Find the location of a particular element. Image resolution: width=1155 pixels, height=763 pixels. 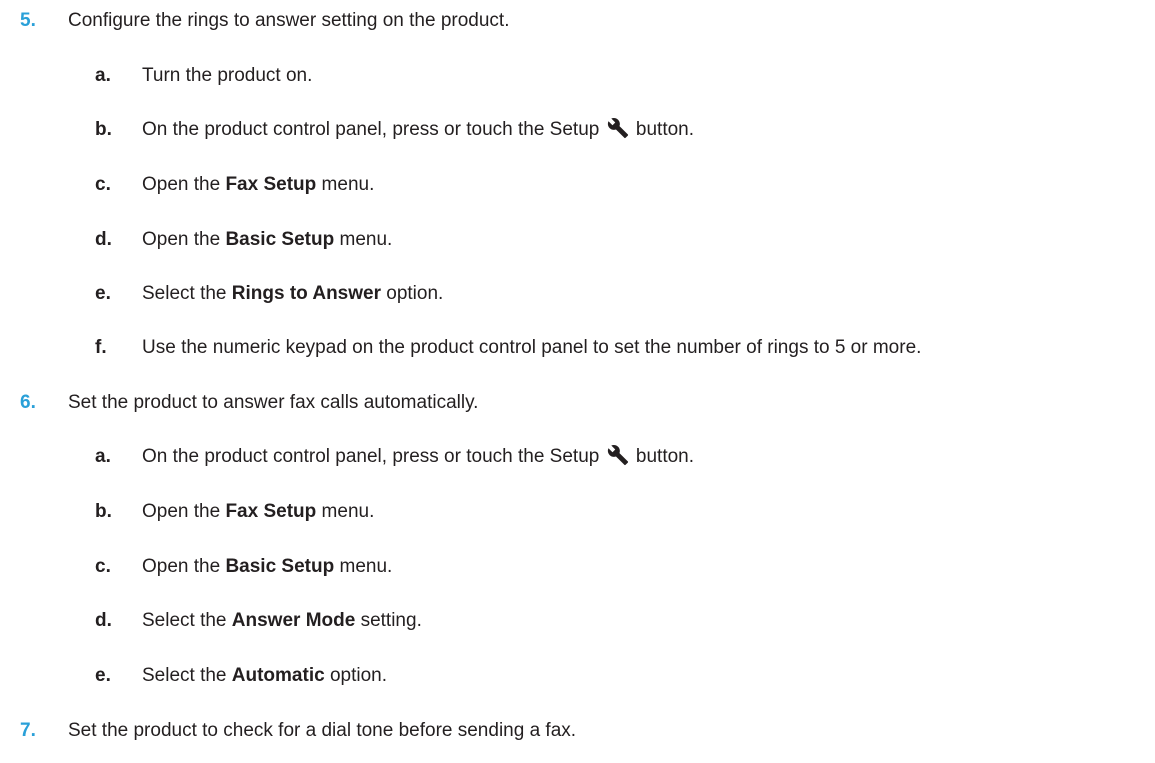

step-number: 5. is located at coordinates (28, 20).